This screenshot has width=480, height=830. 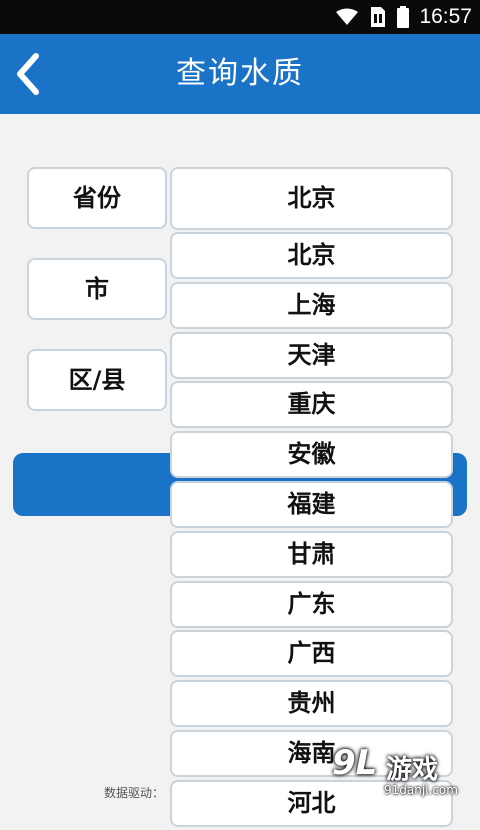 I want to click on watermark-mark: 9L, so click(x=355, y=763).